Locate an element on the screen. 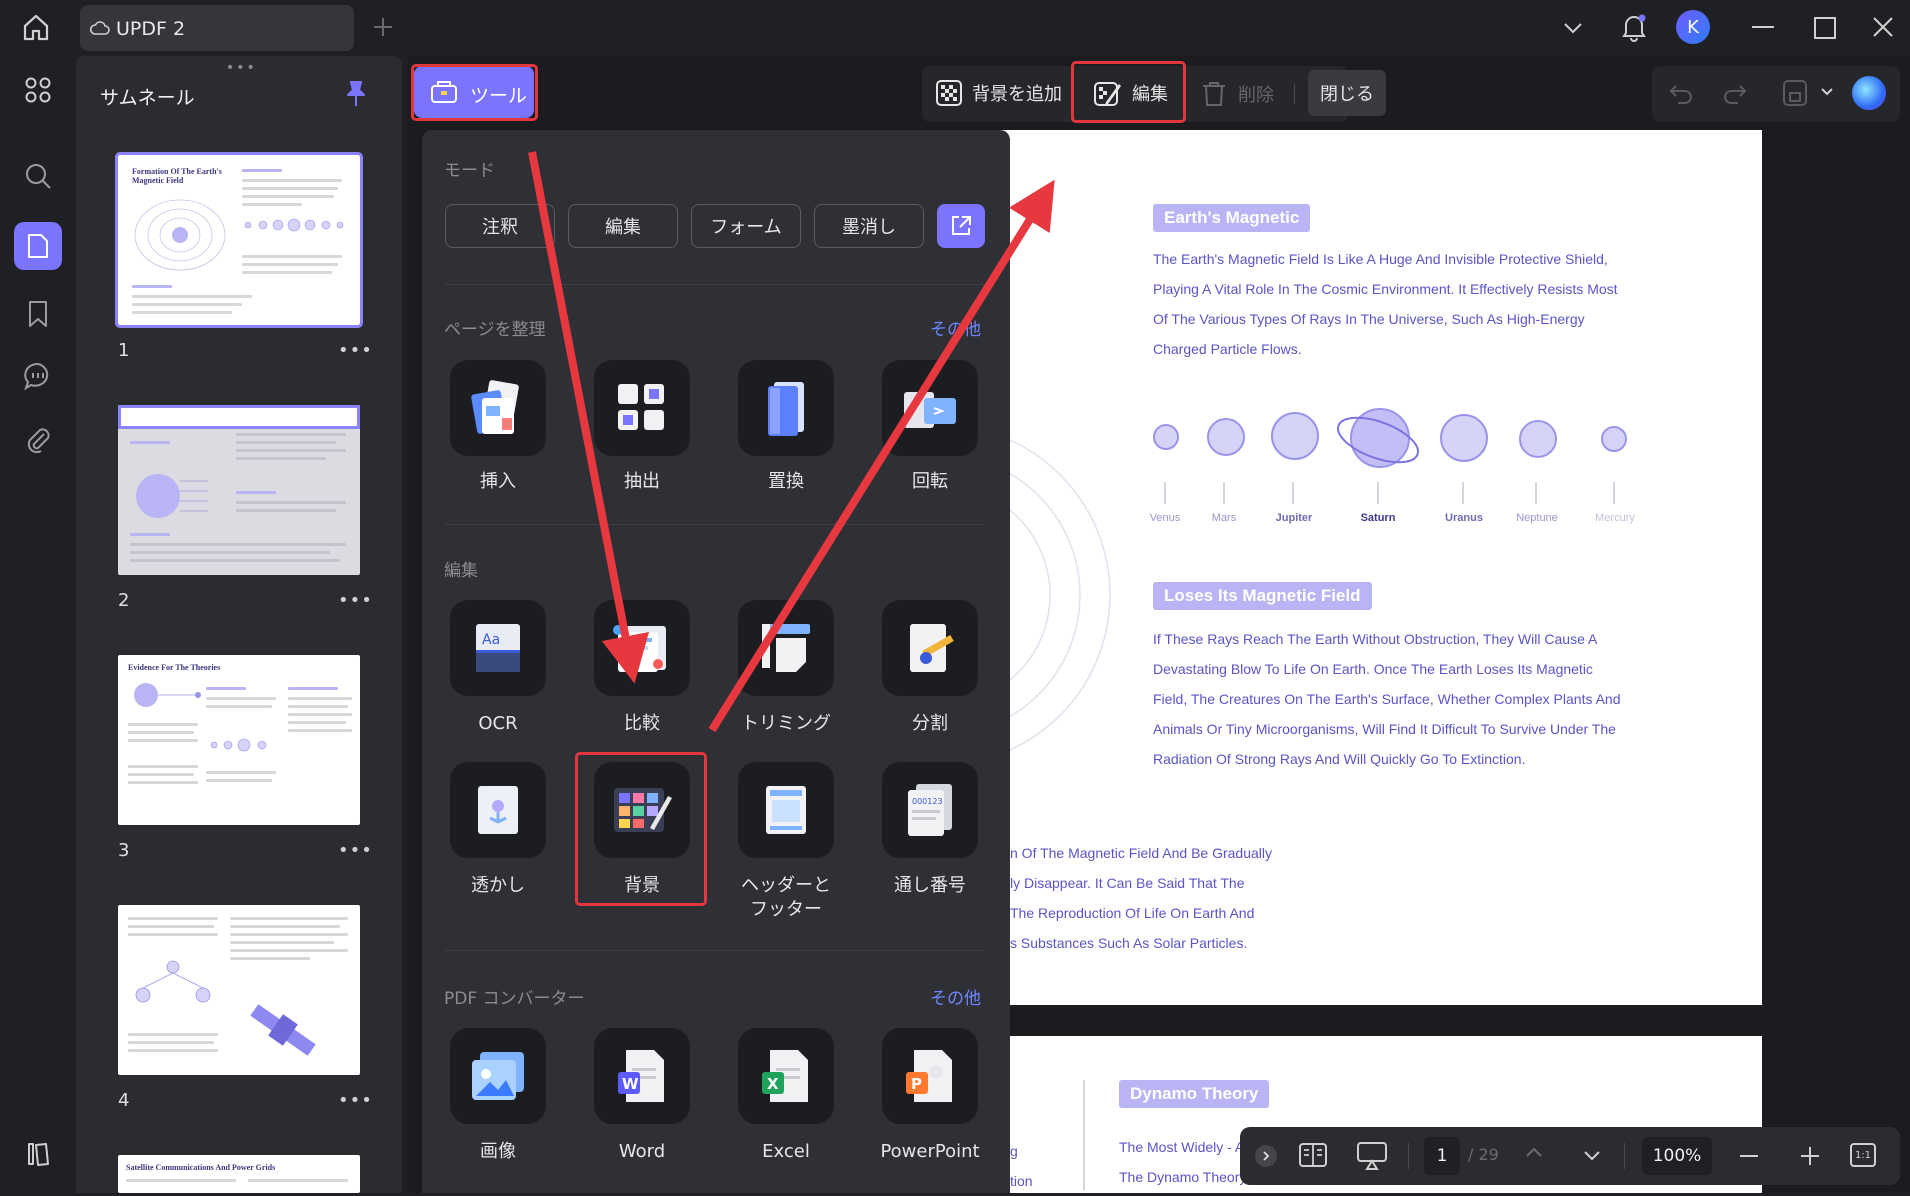  panel-resize-handle: ••• is located at coordinates (241, 68).